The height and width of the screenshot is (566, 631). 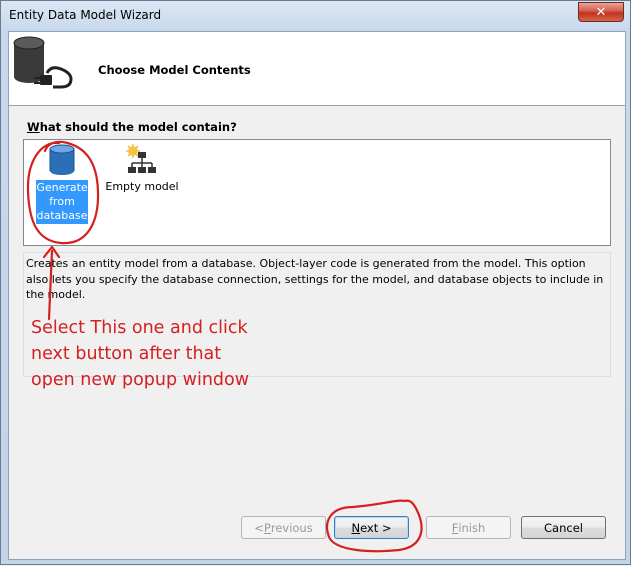 What do you see at coordinates (376, 527) in the screenshot?
I see `next-label: ext >` at bounding box center [376, 527].